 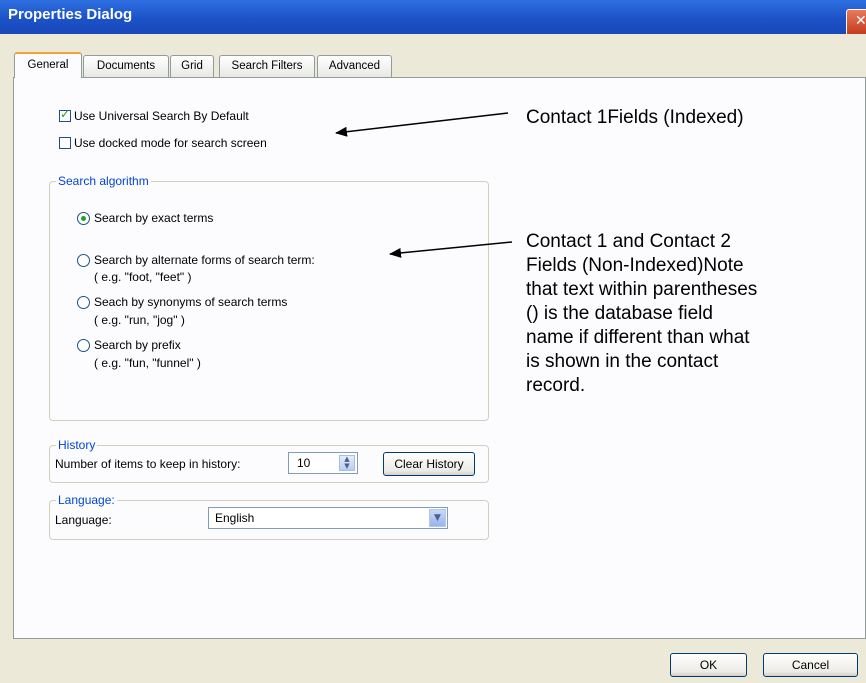 What do you see at coordinates (635, 117) in the screenshot?
I see `annotation-note-indexed: Contact 1Fields (Indexed)` at bounding box center [635, 117].